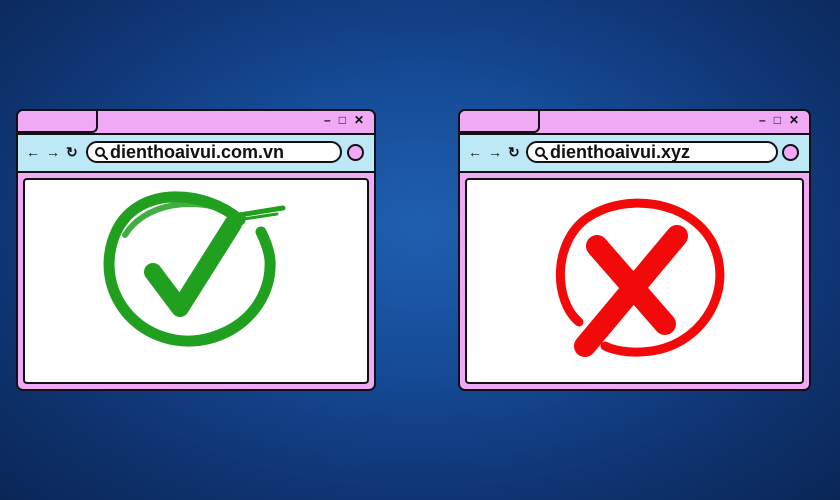 This screenshot has width=840, height=500. I want to click on url-text: dienthoaivui.com.vn, so click(197, 152).